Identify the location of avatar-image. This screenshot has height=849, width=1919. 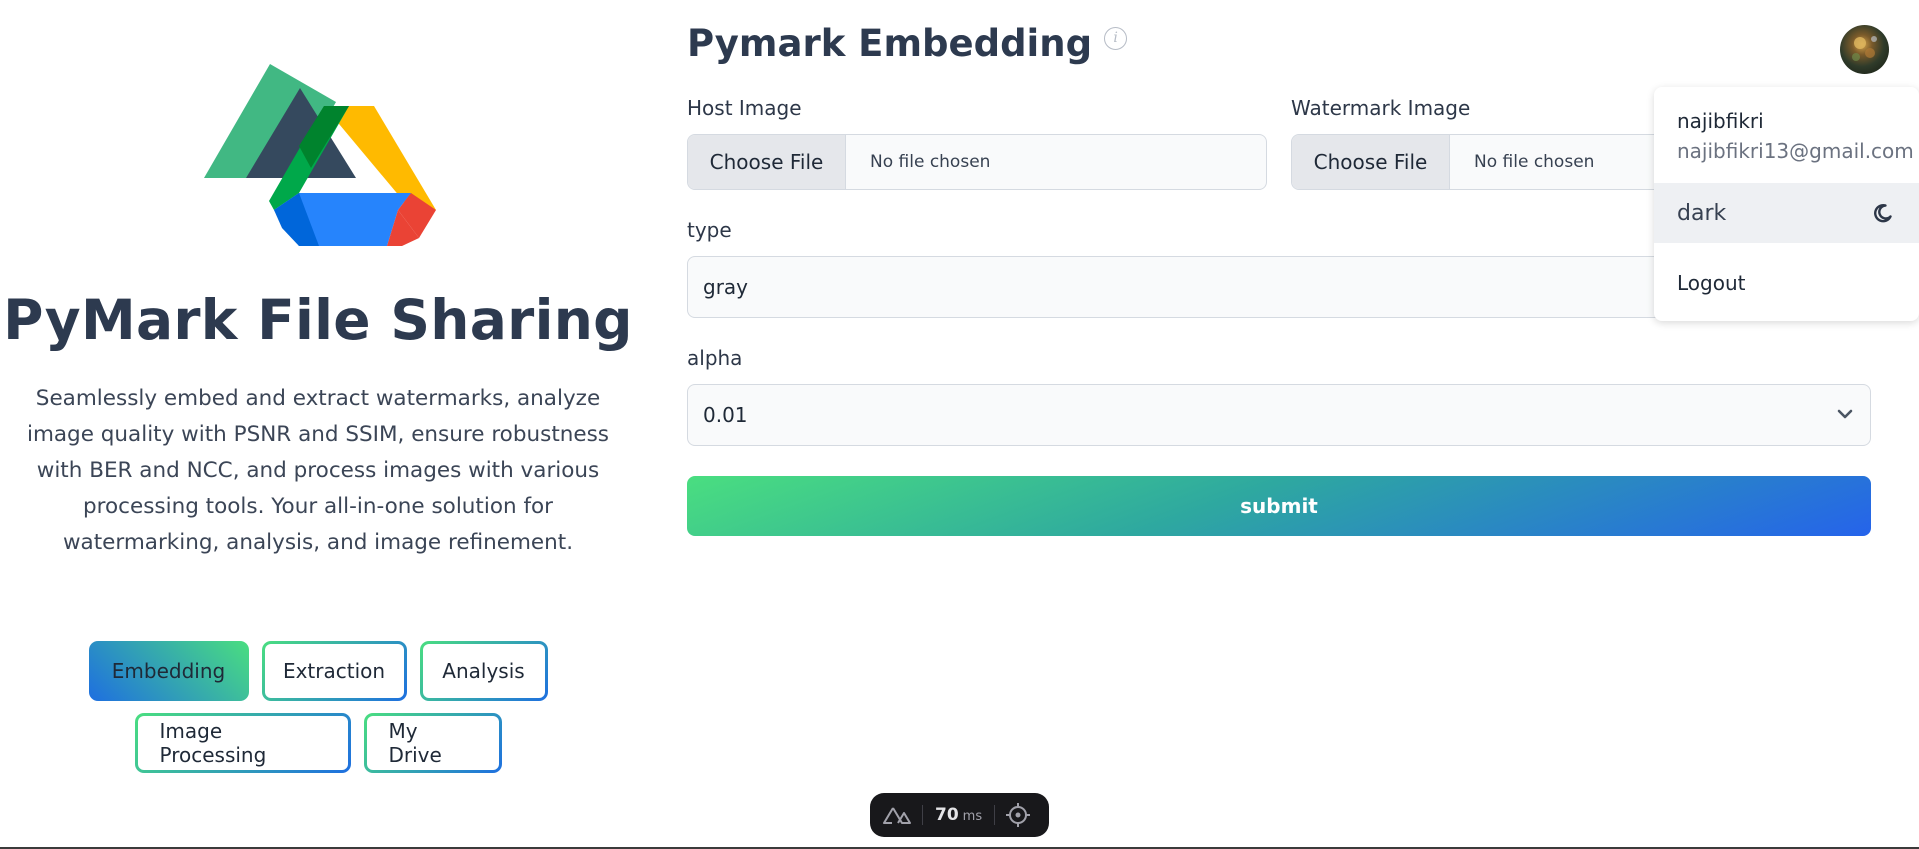
(1864, 48).